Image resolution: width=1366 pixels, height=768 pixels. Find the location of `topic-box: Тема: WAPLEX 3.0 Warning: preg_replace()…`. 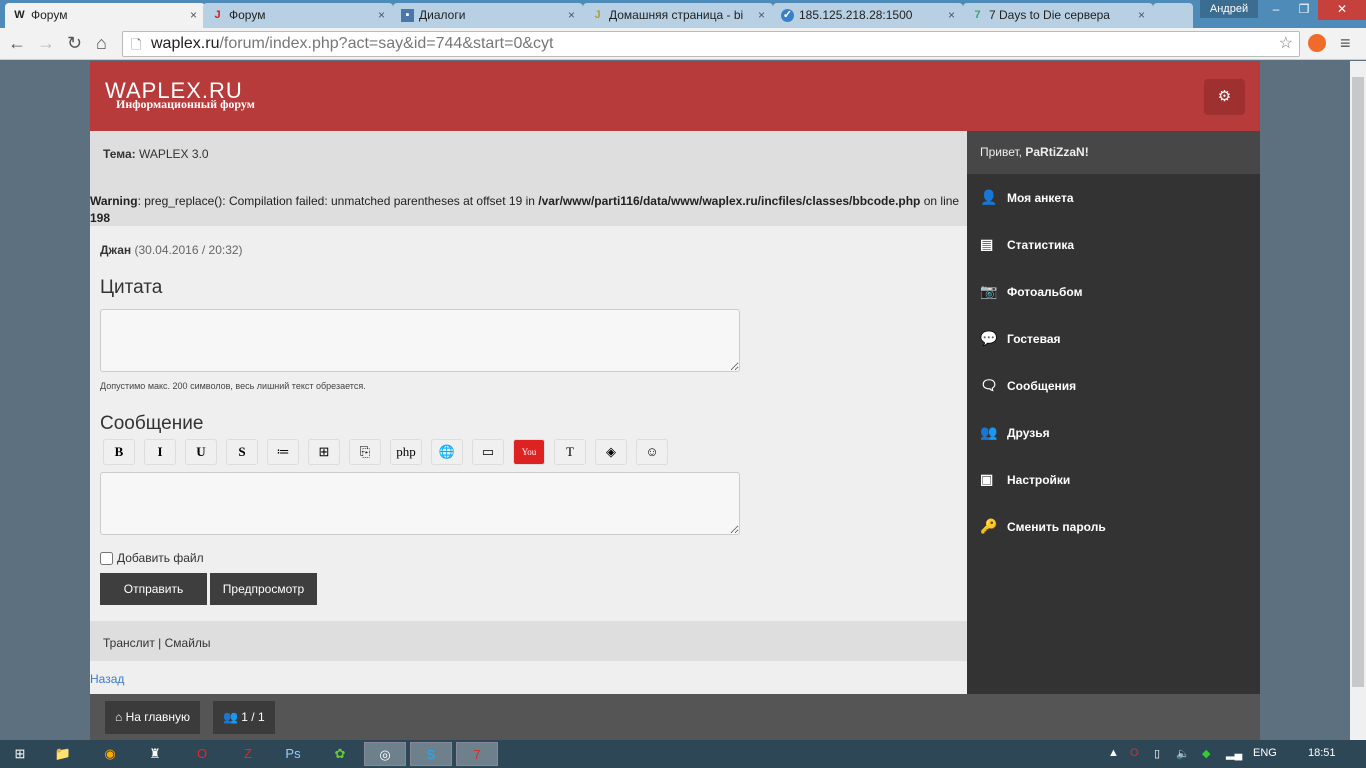

topic-box: Тема: WAPLEX 3.0 Warning: preg_replace()… is located at coordinates (528, 178).